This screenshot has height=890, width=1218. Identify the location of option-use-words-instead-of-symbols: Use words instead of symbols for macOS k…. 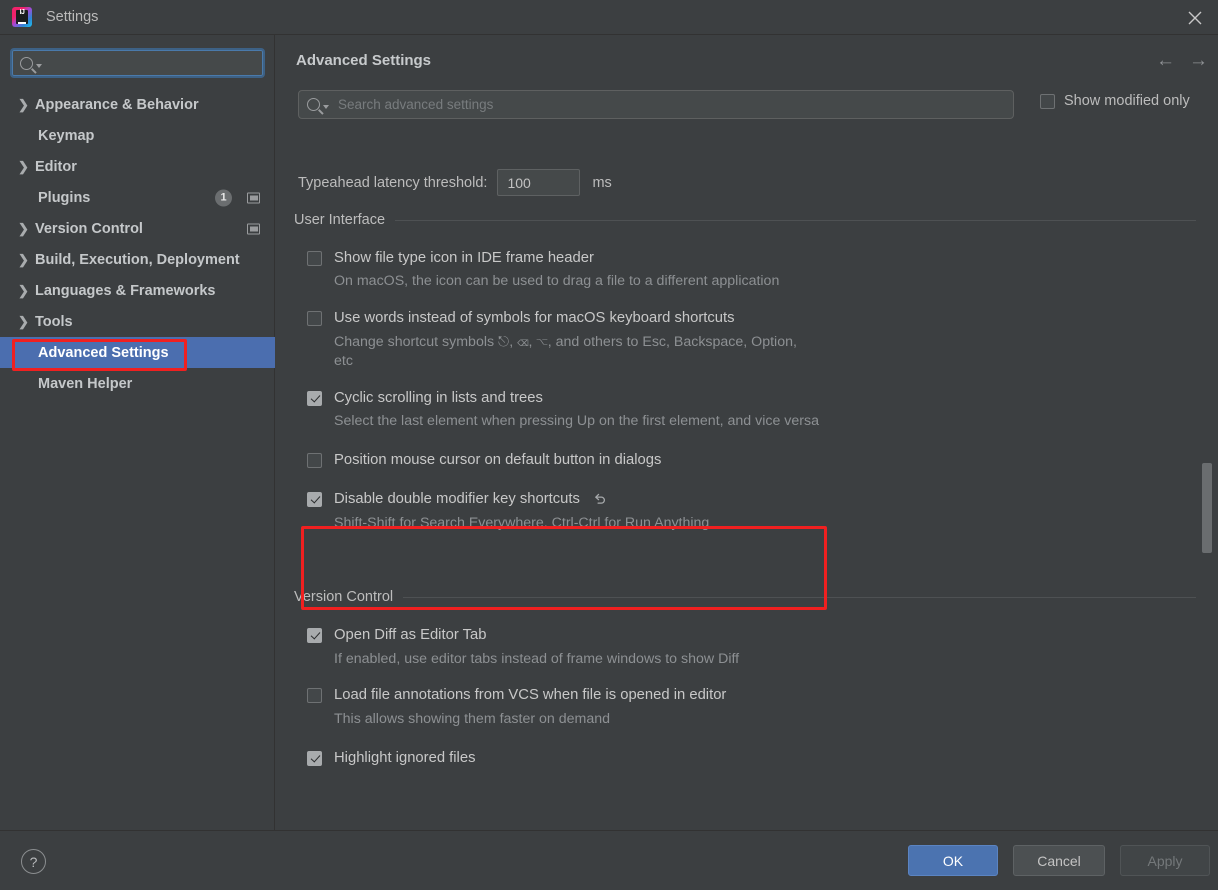
(745, 340).